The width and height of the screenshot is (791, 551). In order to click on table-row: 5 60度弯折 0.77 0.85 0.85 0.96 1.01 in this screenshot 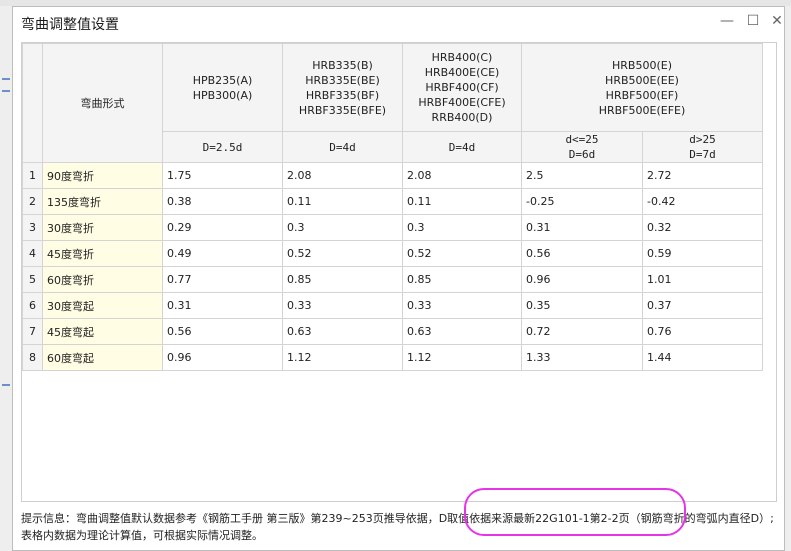, I will do `click(392, 279)`.